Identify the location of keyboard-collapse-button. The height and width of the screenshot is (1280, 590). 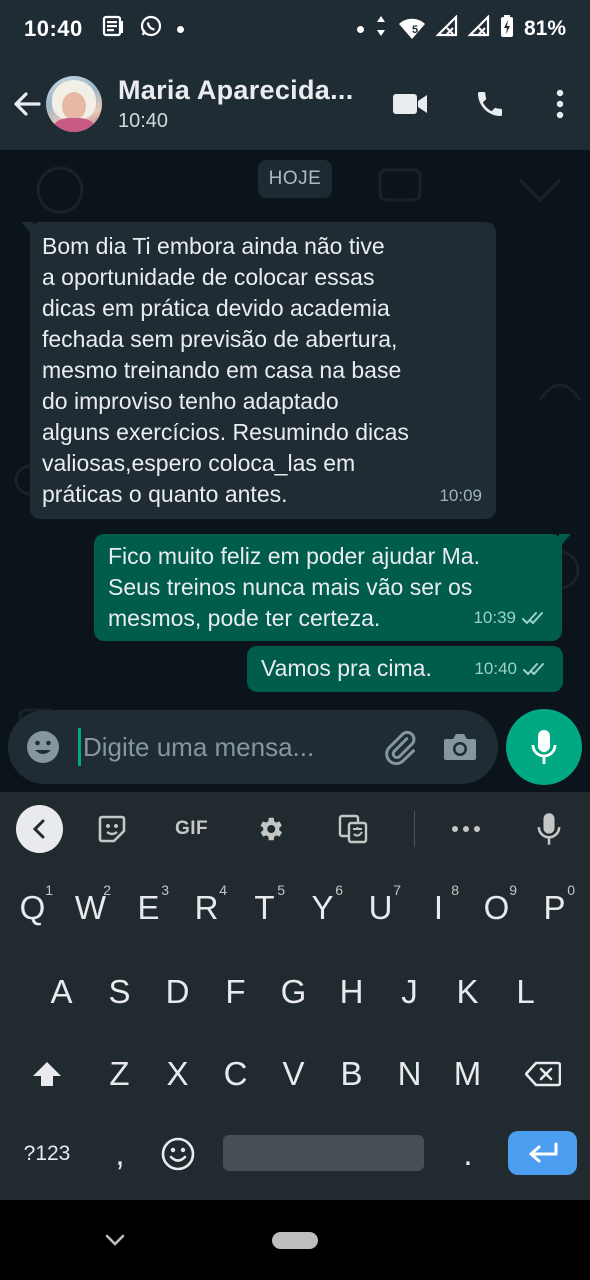
(39, 829).